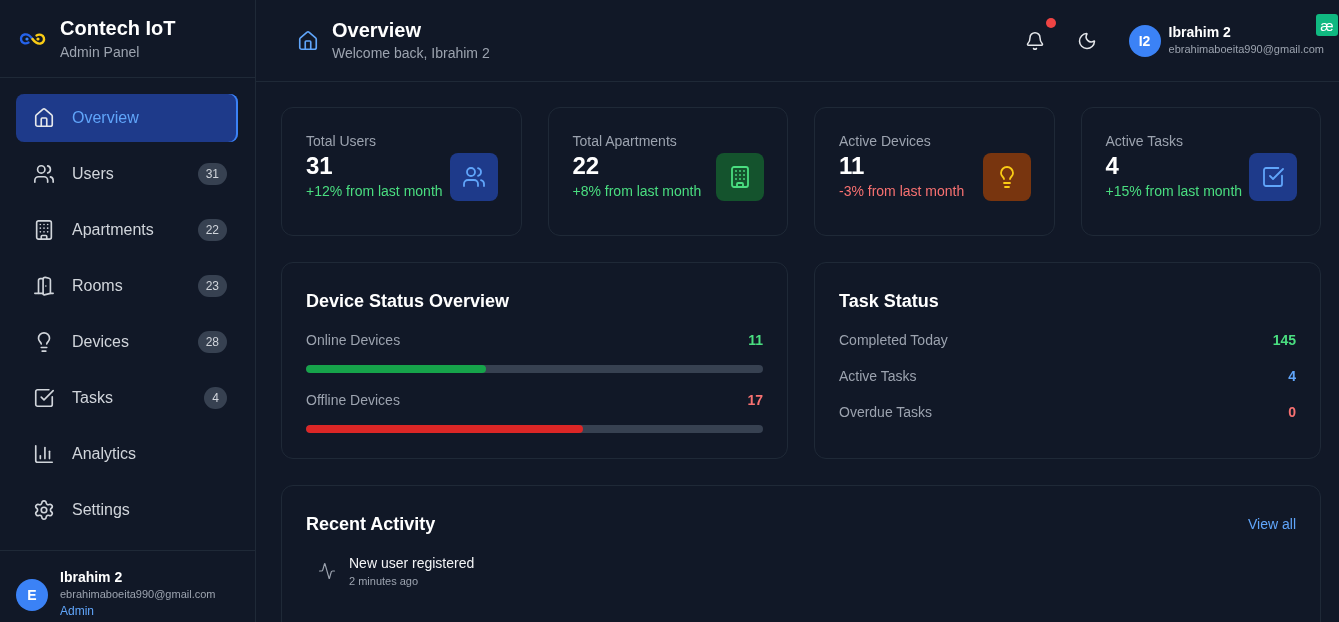 Image resolution: width=1339 pixels, height=622 pixels. Describe the element at coordinates (411, 53) in the screenshot. I see `page-subtitle: Welcome back, Ibrahim 2` at that location.